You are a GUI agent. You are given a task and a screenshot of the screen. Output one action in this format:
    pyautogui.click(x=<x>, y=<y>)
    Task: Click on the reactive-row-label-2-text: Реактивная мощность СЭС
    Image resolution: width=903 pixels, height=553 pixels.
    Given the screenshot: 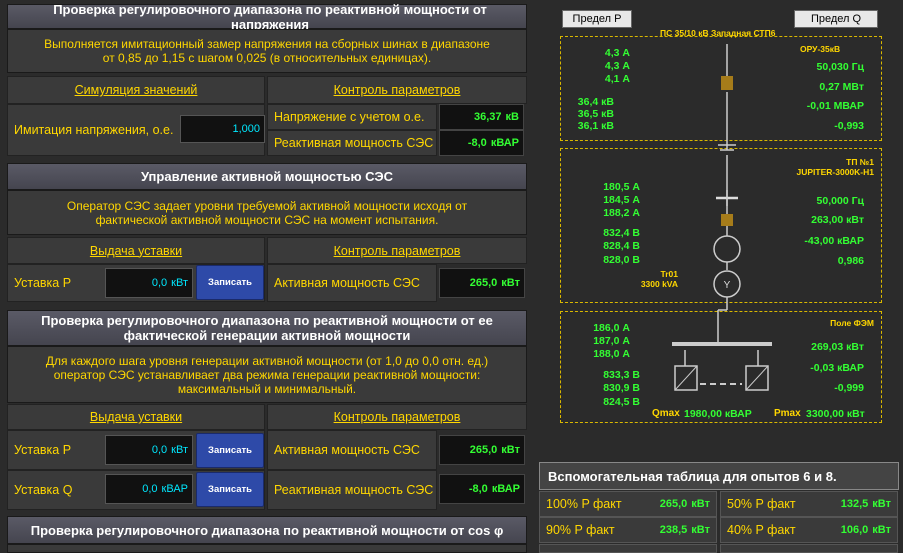 What is the action you would take?
    pyautogui.click(x=354, y=490)
    